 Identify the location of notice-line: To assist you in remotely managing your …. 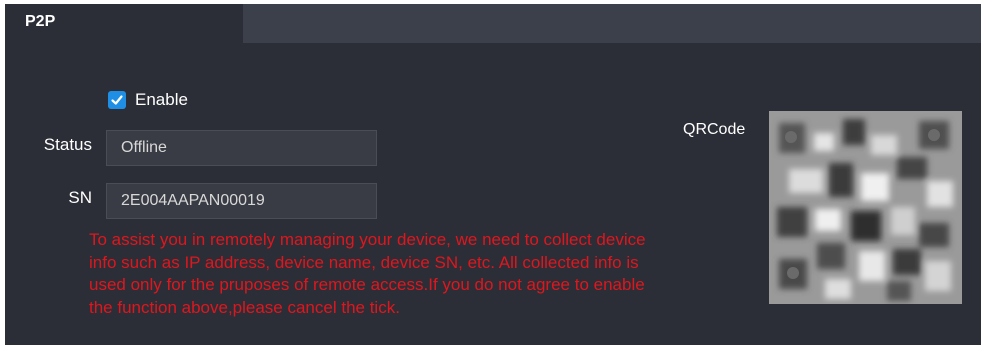
(367, 239).